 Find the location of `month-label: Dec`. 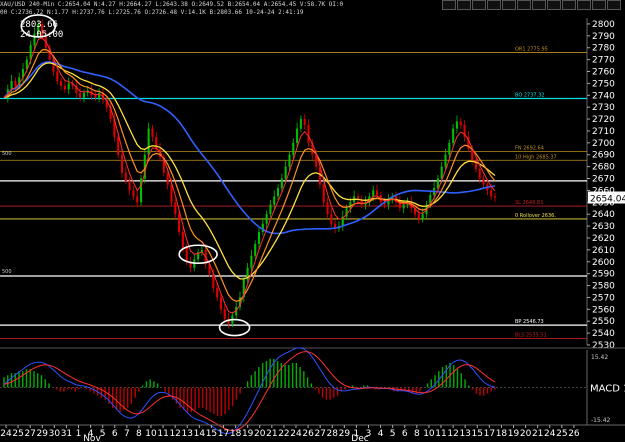

month-label: Dec is located at coordinates (359, 438).